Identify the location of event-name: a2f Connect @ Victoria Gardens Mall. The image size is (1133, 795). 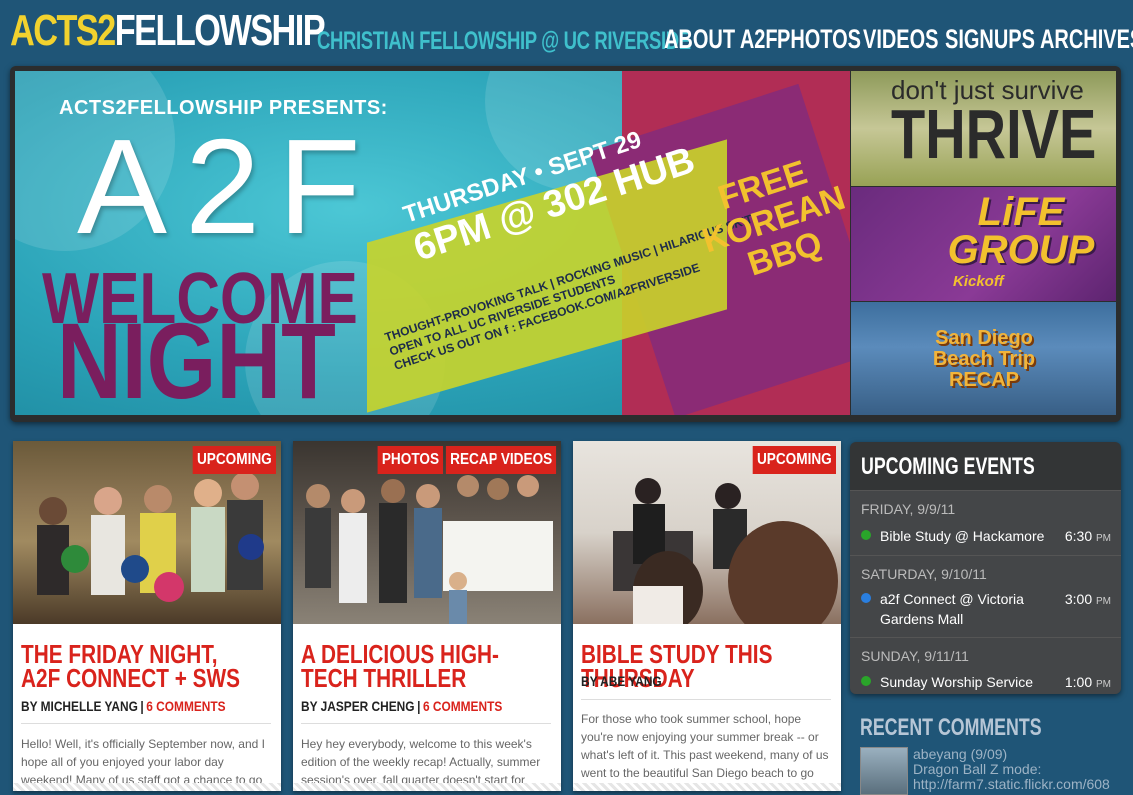
(952, 609).